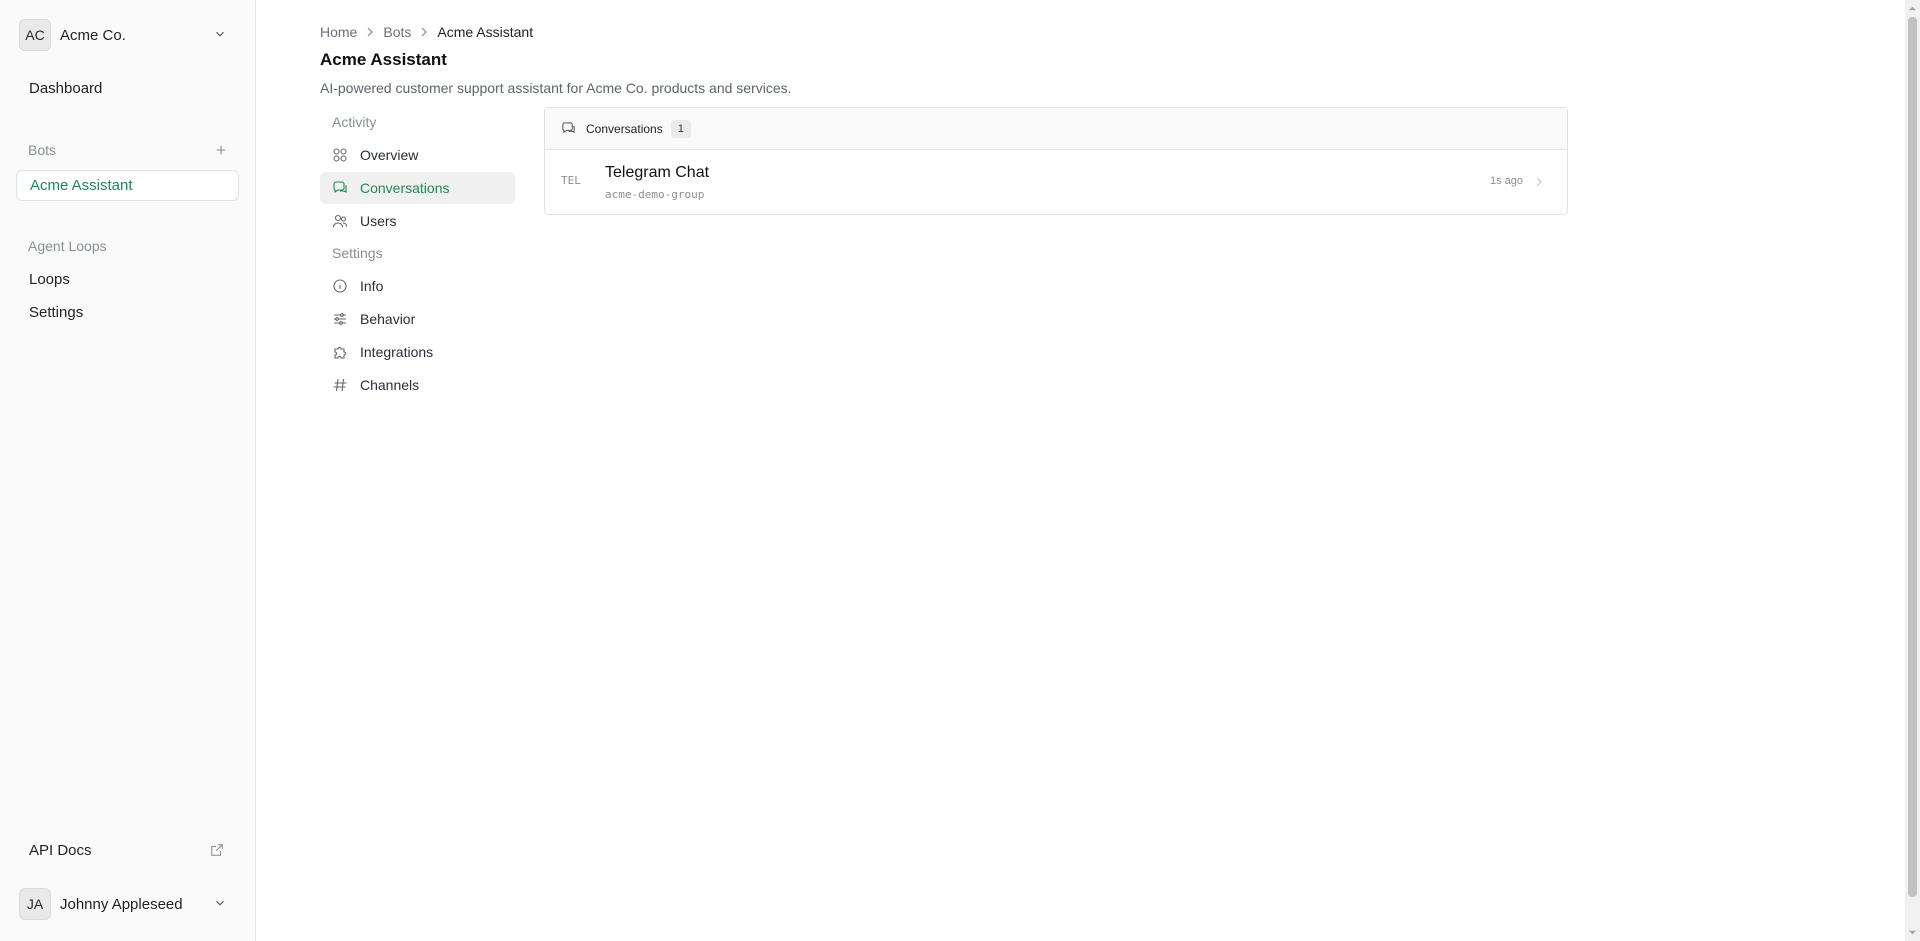 The width and height of the screenshot is (1920, 941). I want to click on subnav-item-integrations: Integrations, so click(417, 352).